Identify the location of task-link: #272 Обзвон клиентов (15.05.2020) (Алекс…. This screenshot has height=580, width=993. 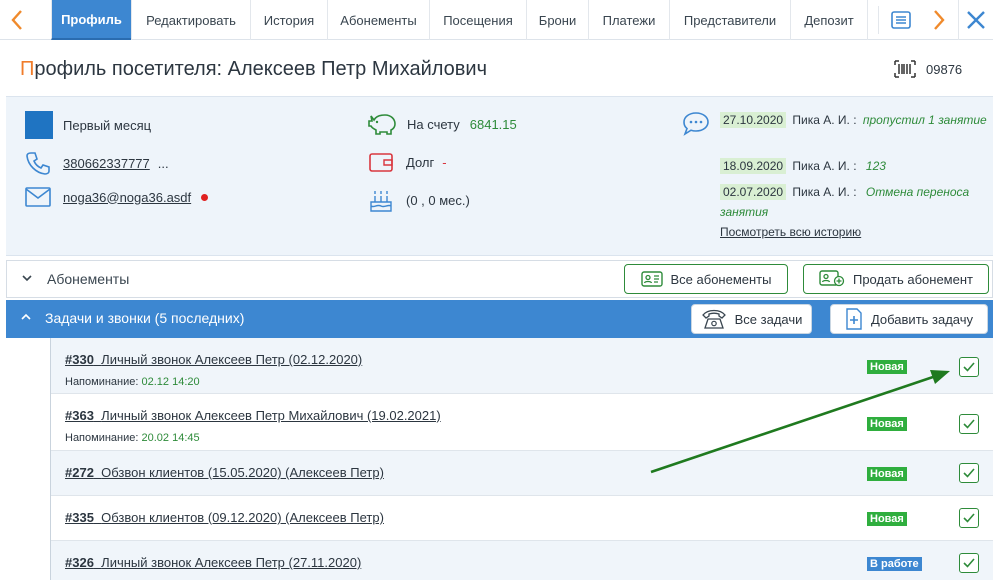
(224, 472).